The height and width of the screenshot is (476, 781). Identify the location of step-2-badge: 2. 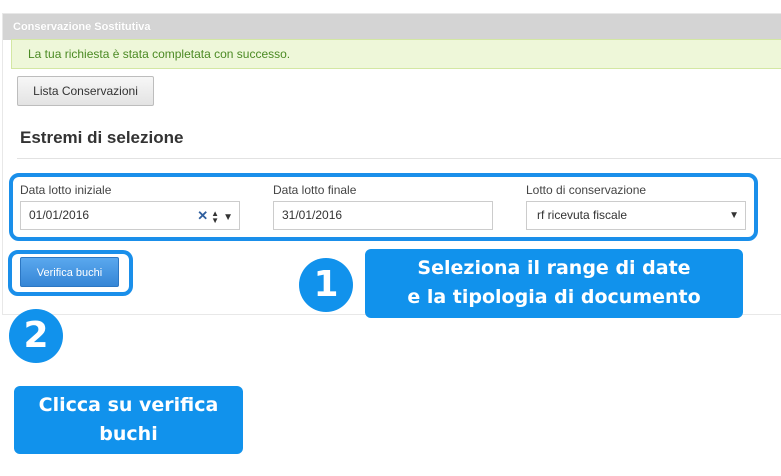
(36, 336).